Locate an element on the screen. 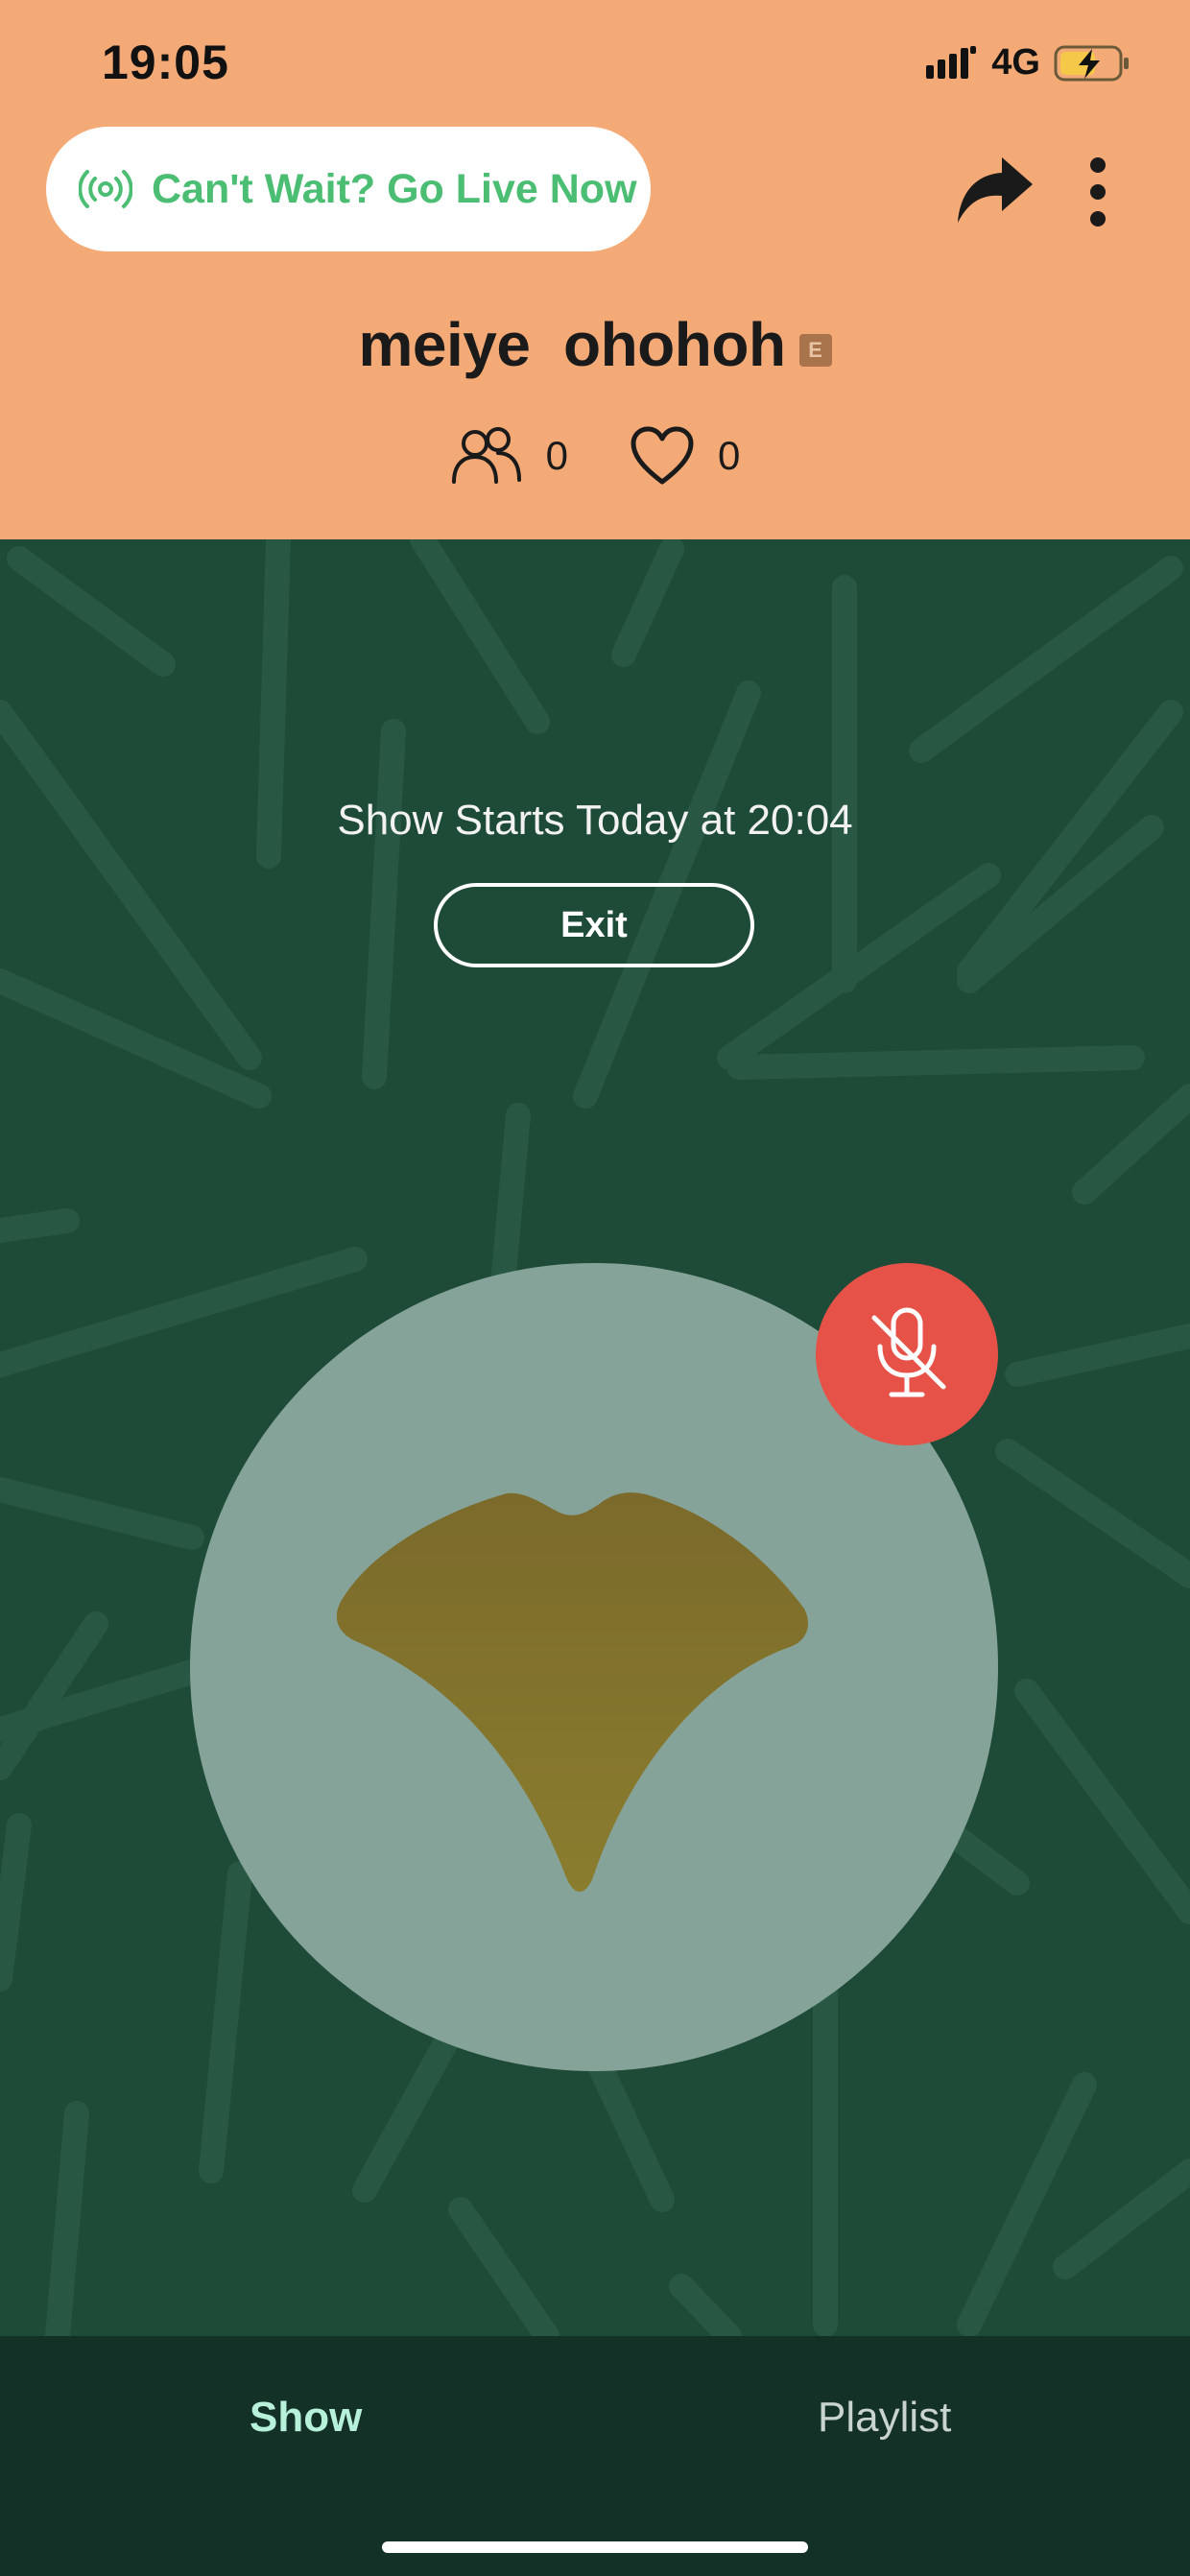 The height and width of the screenshot is (2576, 1190). people-icon is located at coordinates (486, 455).